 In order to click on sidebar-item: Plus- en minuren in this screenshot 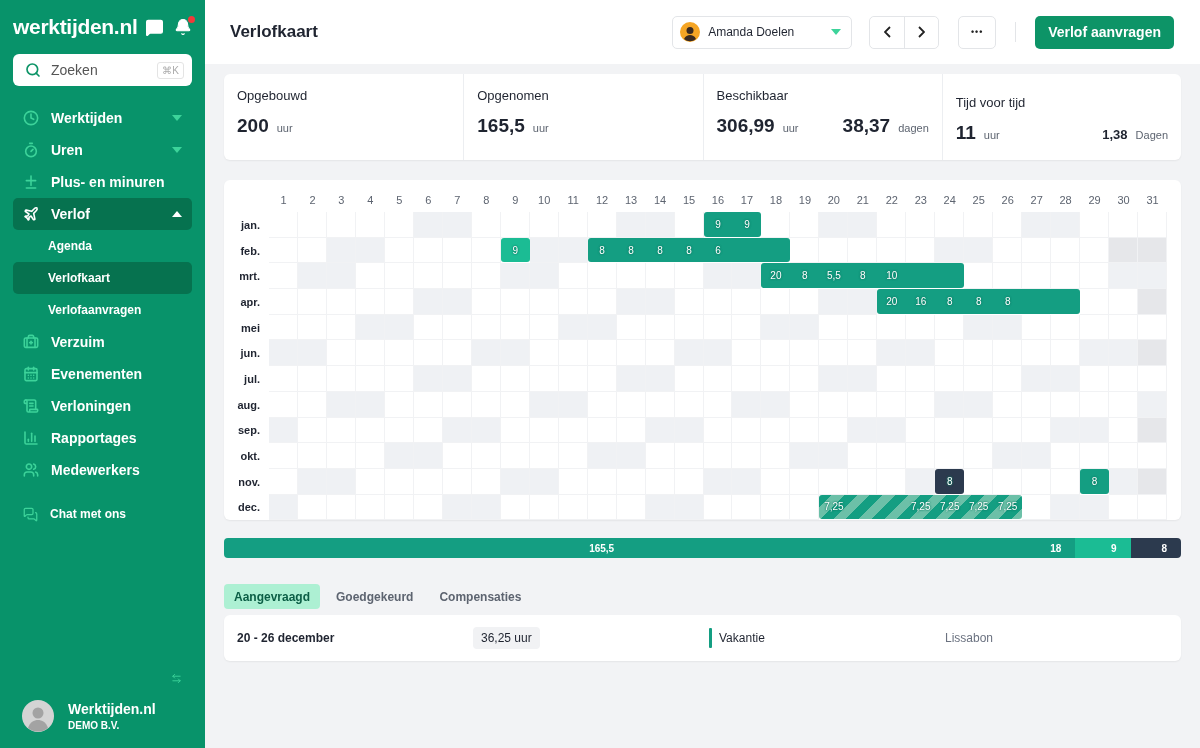, I will do `click(102, 182)`.